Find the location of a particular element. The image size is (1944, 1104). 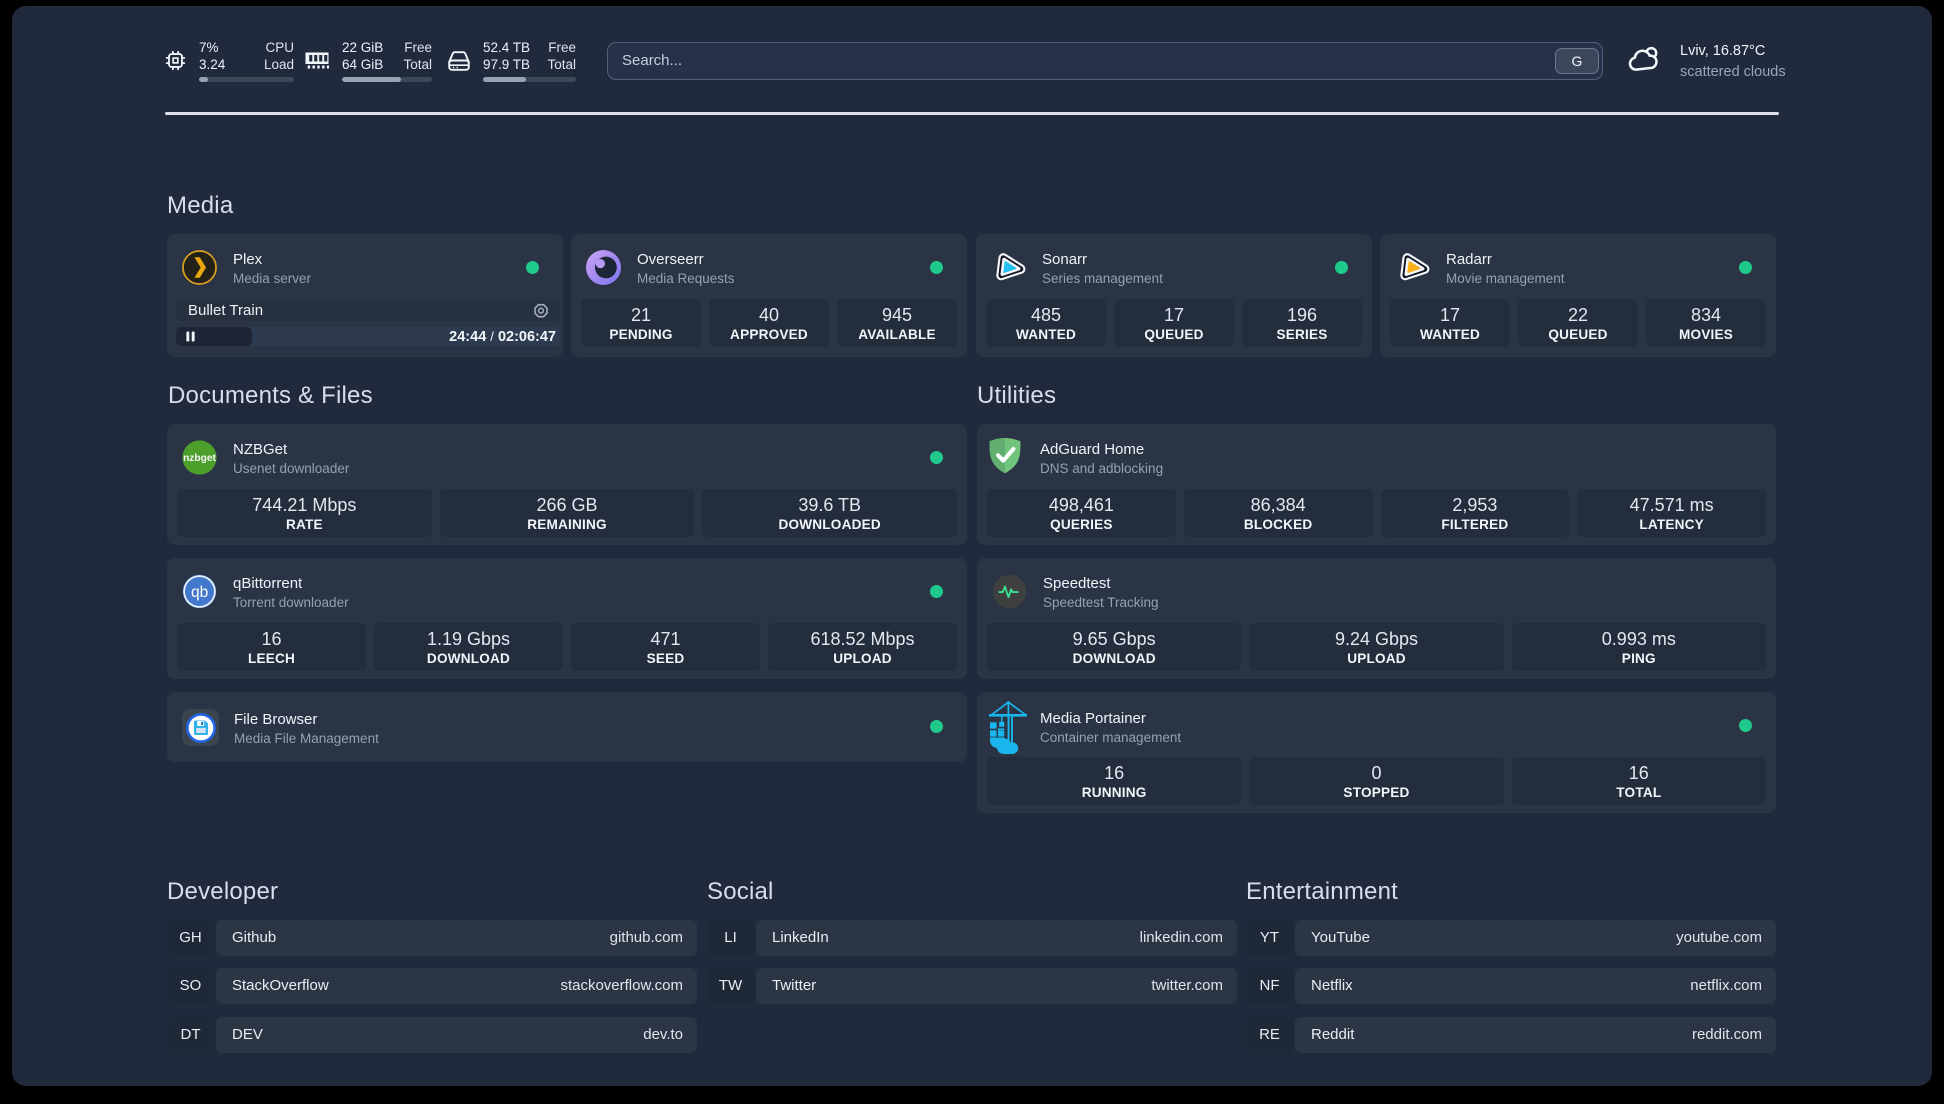

svg-text: nzbget is located at coordinates (199, 458).